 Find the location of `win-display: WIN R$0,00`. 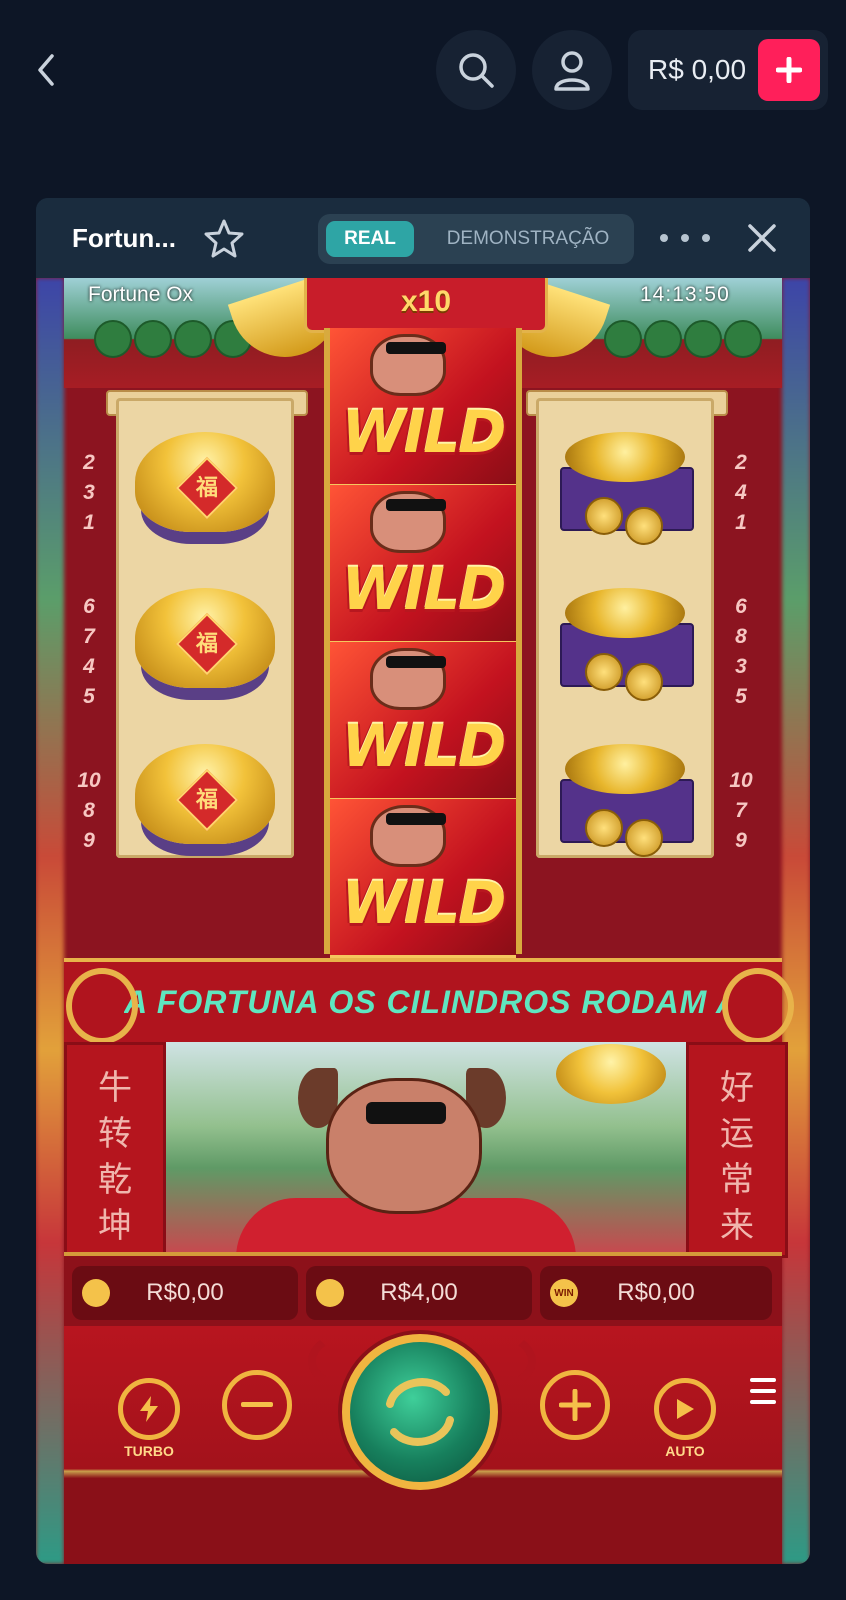

win-display: WIN R$0,00 is located at coordinates (656, 1293).